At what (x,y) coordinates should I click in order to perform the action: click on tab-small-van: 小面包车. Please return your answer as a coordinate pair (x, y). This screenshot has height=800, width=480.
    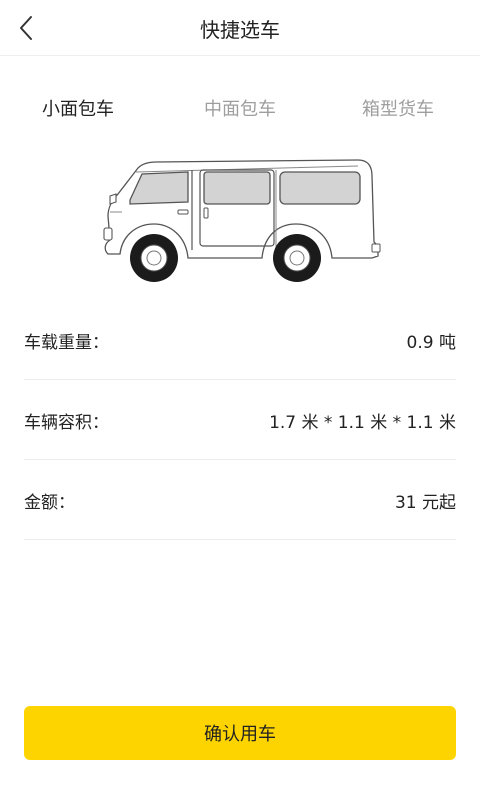
    Looking at the image, I should click on (78, 110).